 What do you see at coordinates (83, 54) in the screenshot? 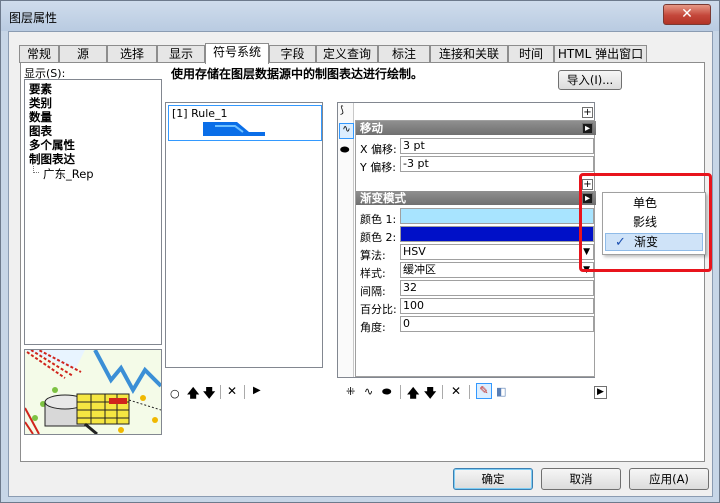
I see `tab-source: 源` at bounding box center [83, 54].